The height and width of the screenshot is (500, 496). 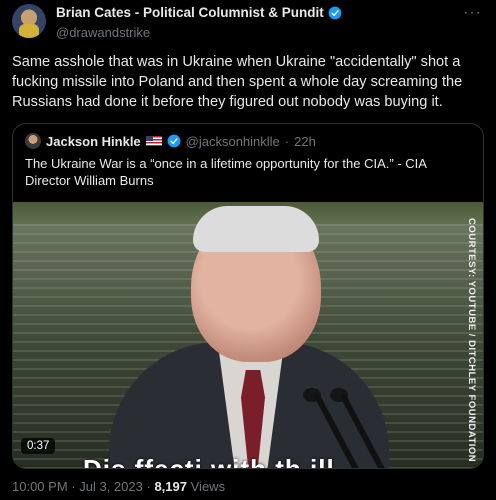 What do you see at coordinates (233, 141) in the screenshot?
I see `quoted-author-handle: @jacksonhinklle` at bounding box center [233, 141].